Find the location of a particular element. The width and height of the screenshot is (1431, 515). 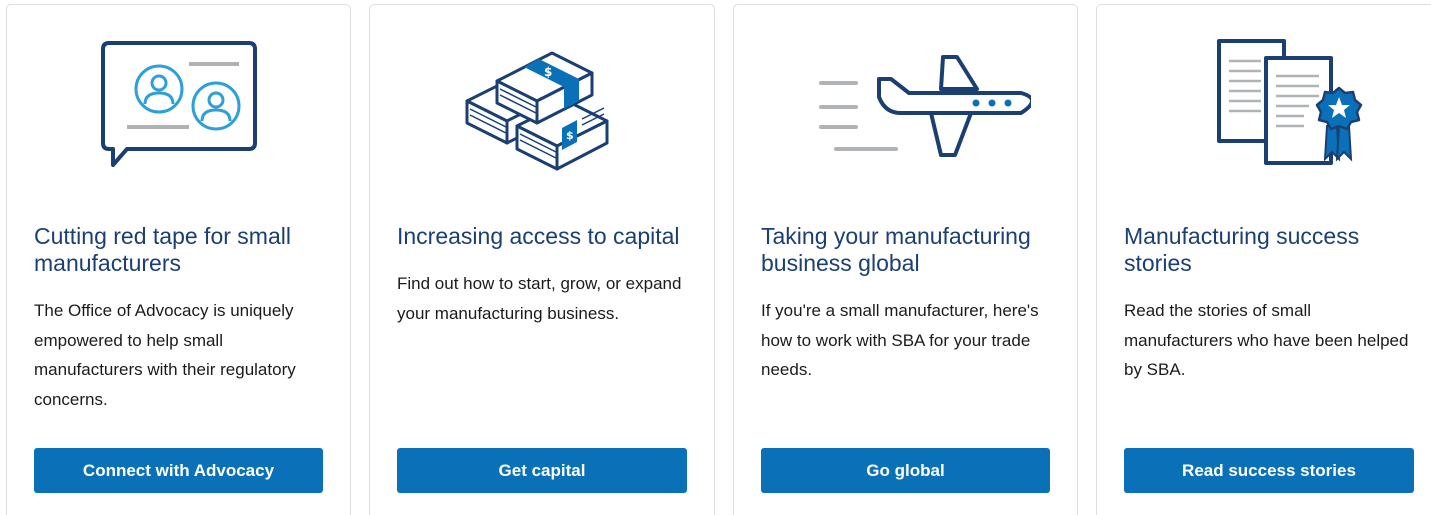

card-title: Cutting red tape for small manufacturers is located at coordinates (162, 249).